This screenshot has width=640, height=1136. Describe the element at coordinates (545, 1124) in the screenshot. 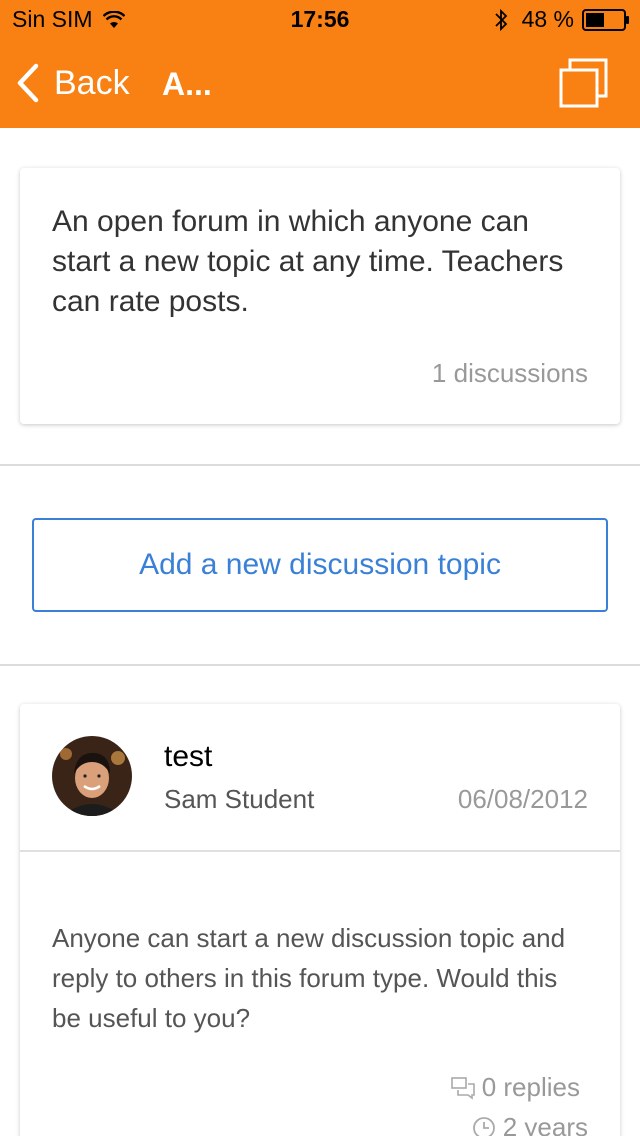

I see `discussion-age-label: 2 years` at that location.